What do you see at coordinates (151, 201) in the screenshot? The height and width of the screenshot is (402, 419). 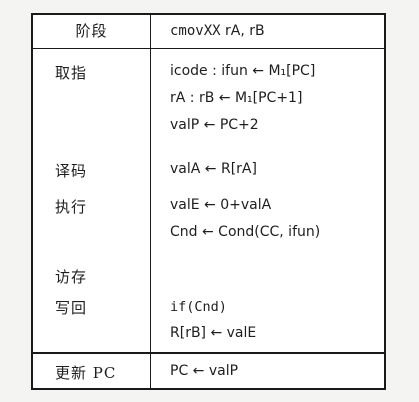 I see `column-divider` at bounding box center [151, 201].